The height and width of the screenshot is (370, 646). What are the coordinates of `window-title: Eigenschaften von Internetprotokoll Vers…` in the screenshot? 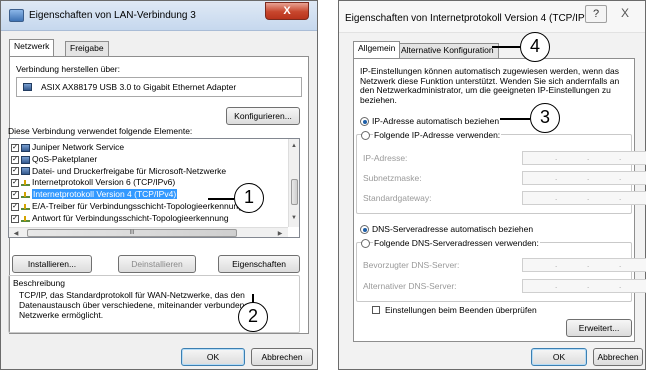 It's located at (471, 18).